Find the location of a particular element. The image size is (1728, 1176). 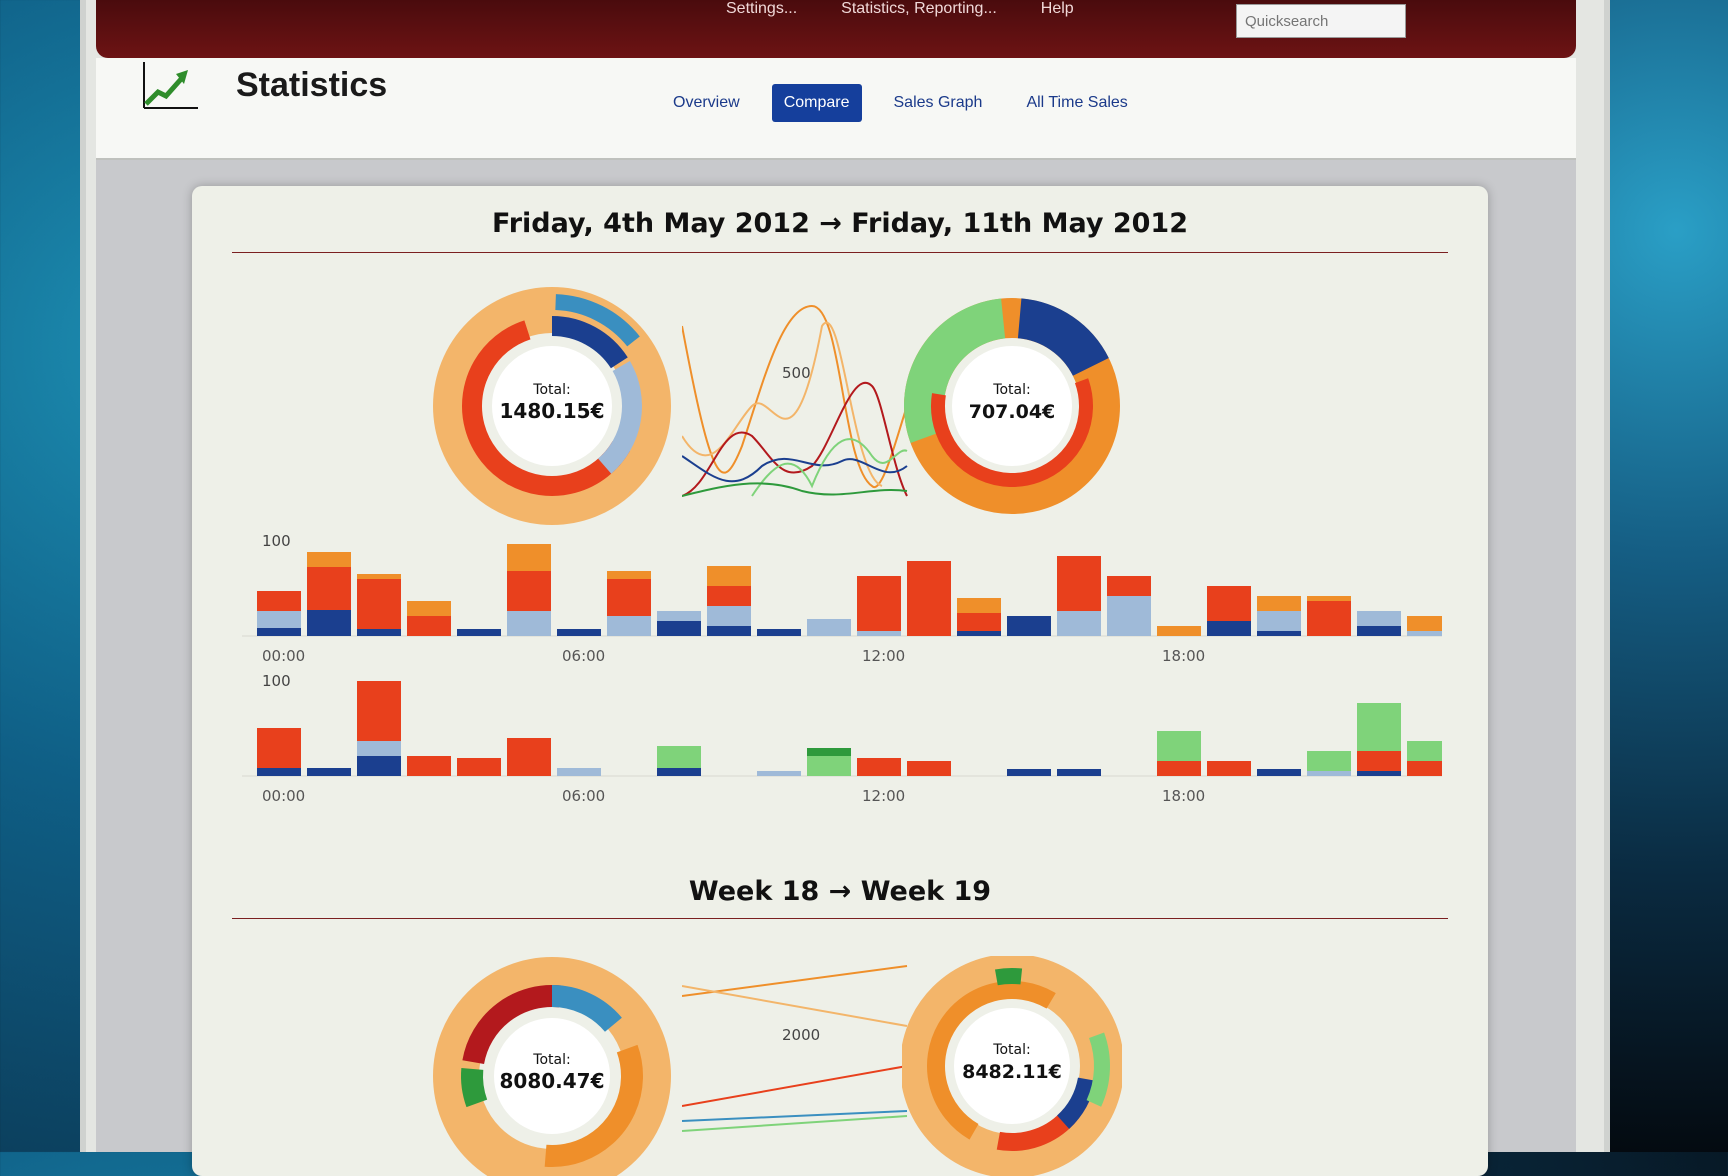

line-series-light-orange is located at coordinates (795, 1006).